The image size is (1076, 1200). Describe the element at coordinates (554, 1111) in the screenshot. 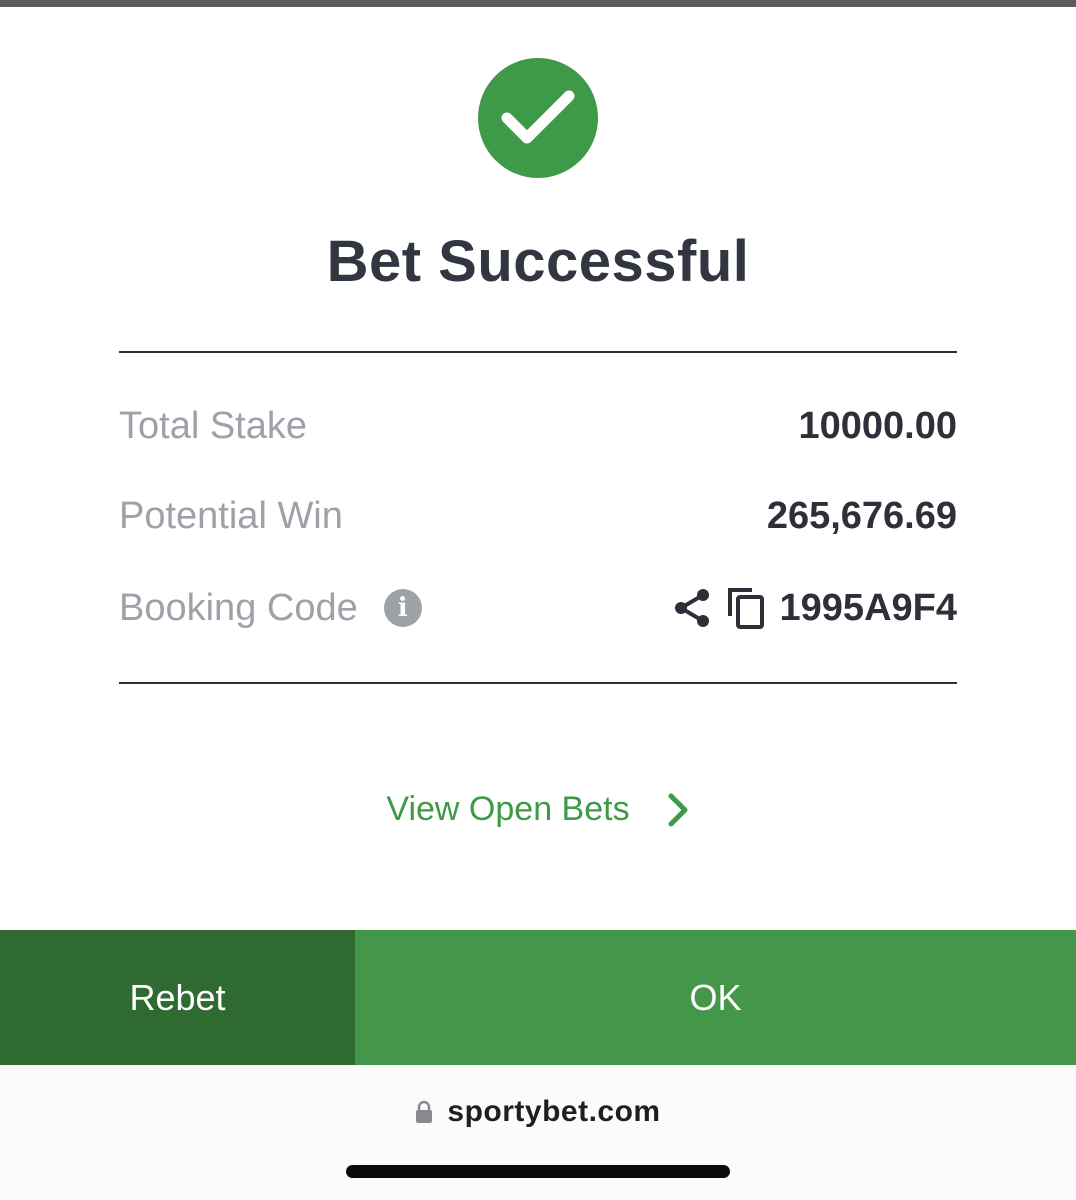

I see `url-text: sportybet.com` at that location.